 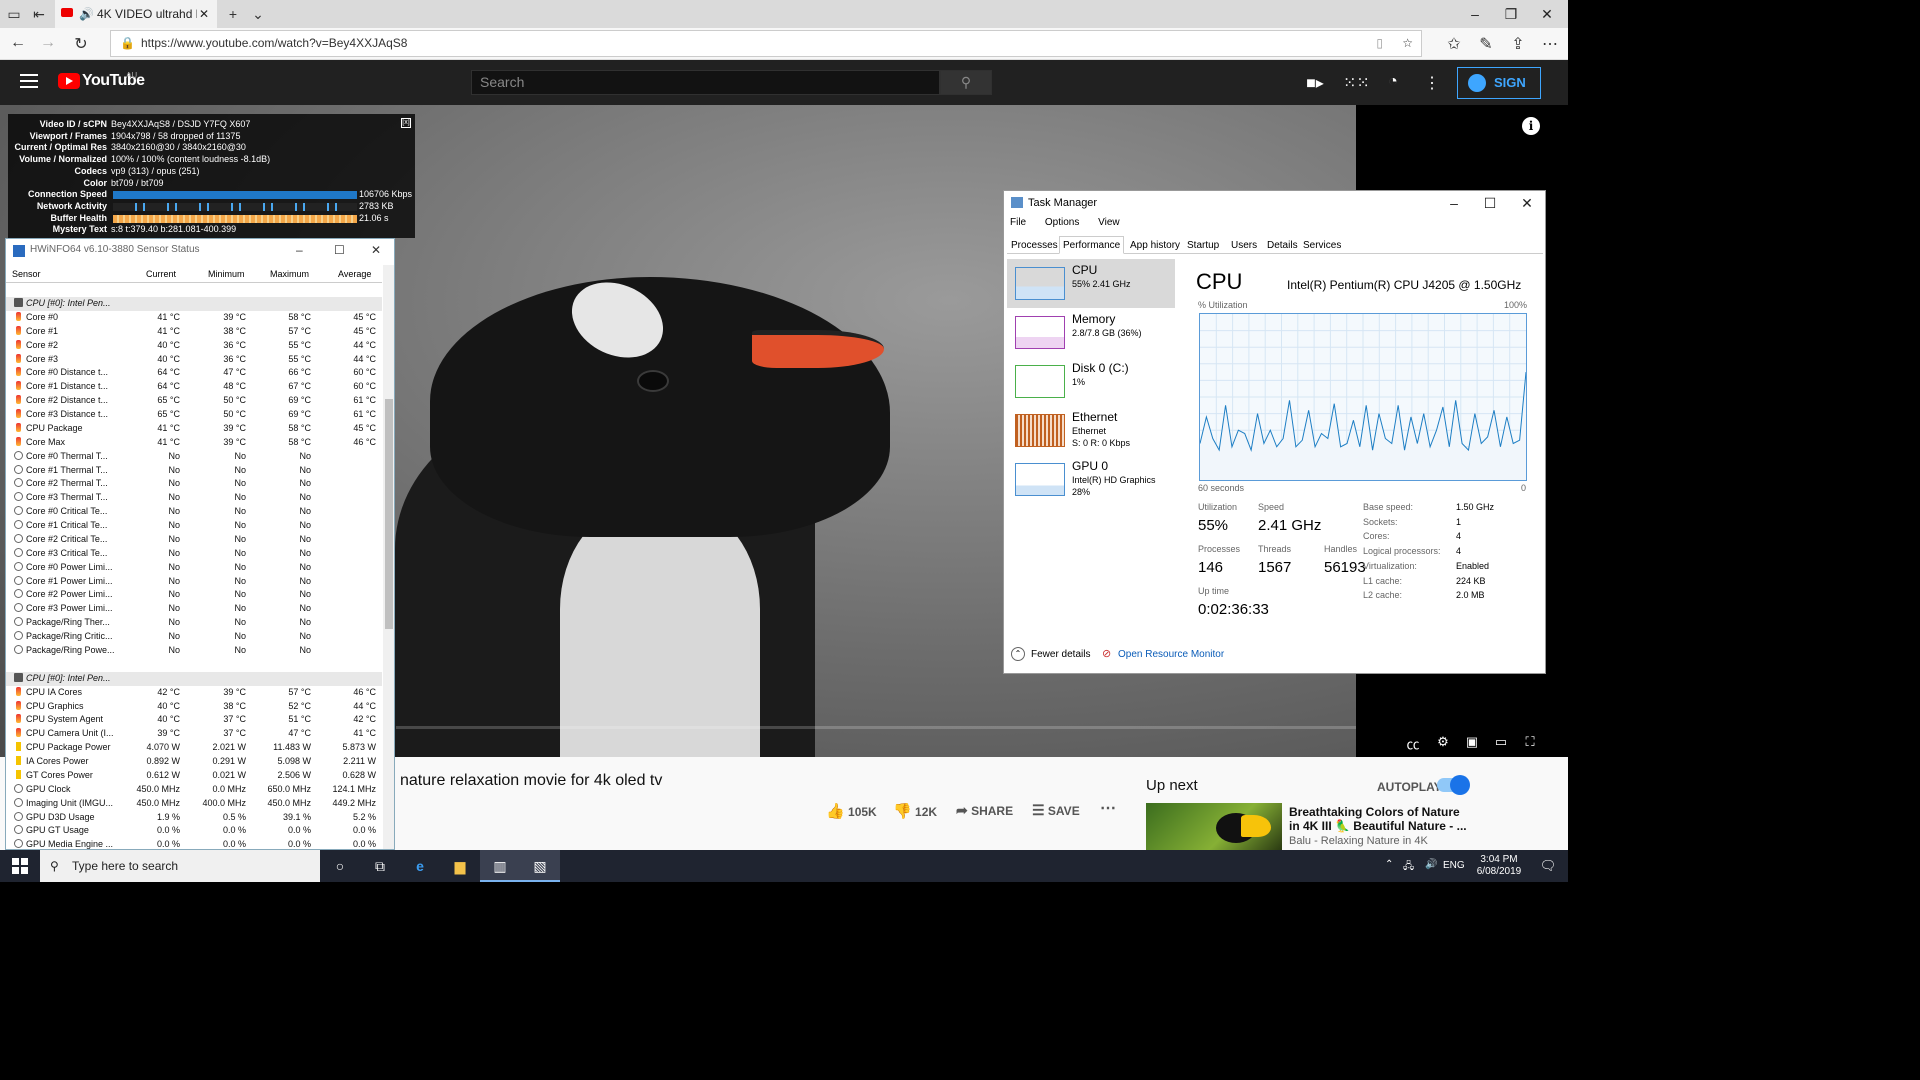 What do you see at coordinates (194, 637) in the screenshot?
I see `sensor-row: Package/Ring Critic... No No No` at bounding box center [194, 637].